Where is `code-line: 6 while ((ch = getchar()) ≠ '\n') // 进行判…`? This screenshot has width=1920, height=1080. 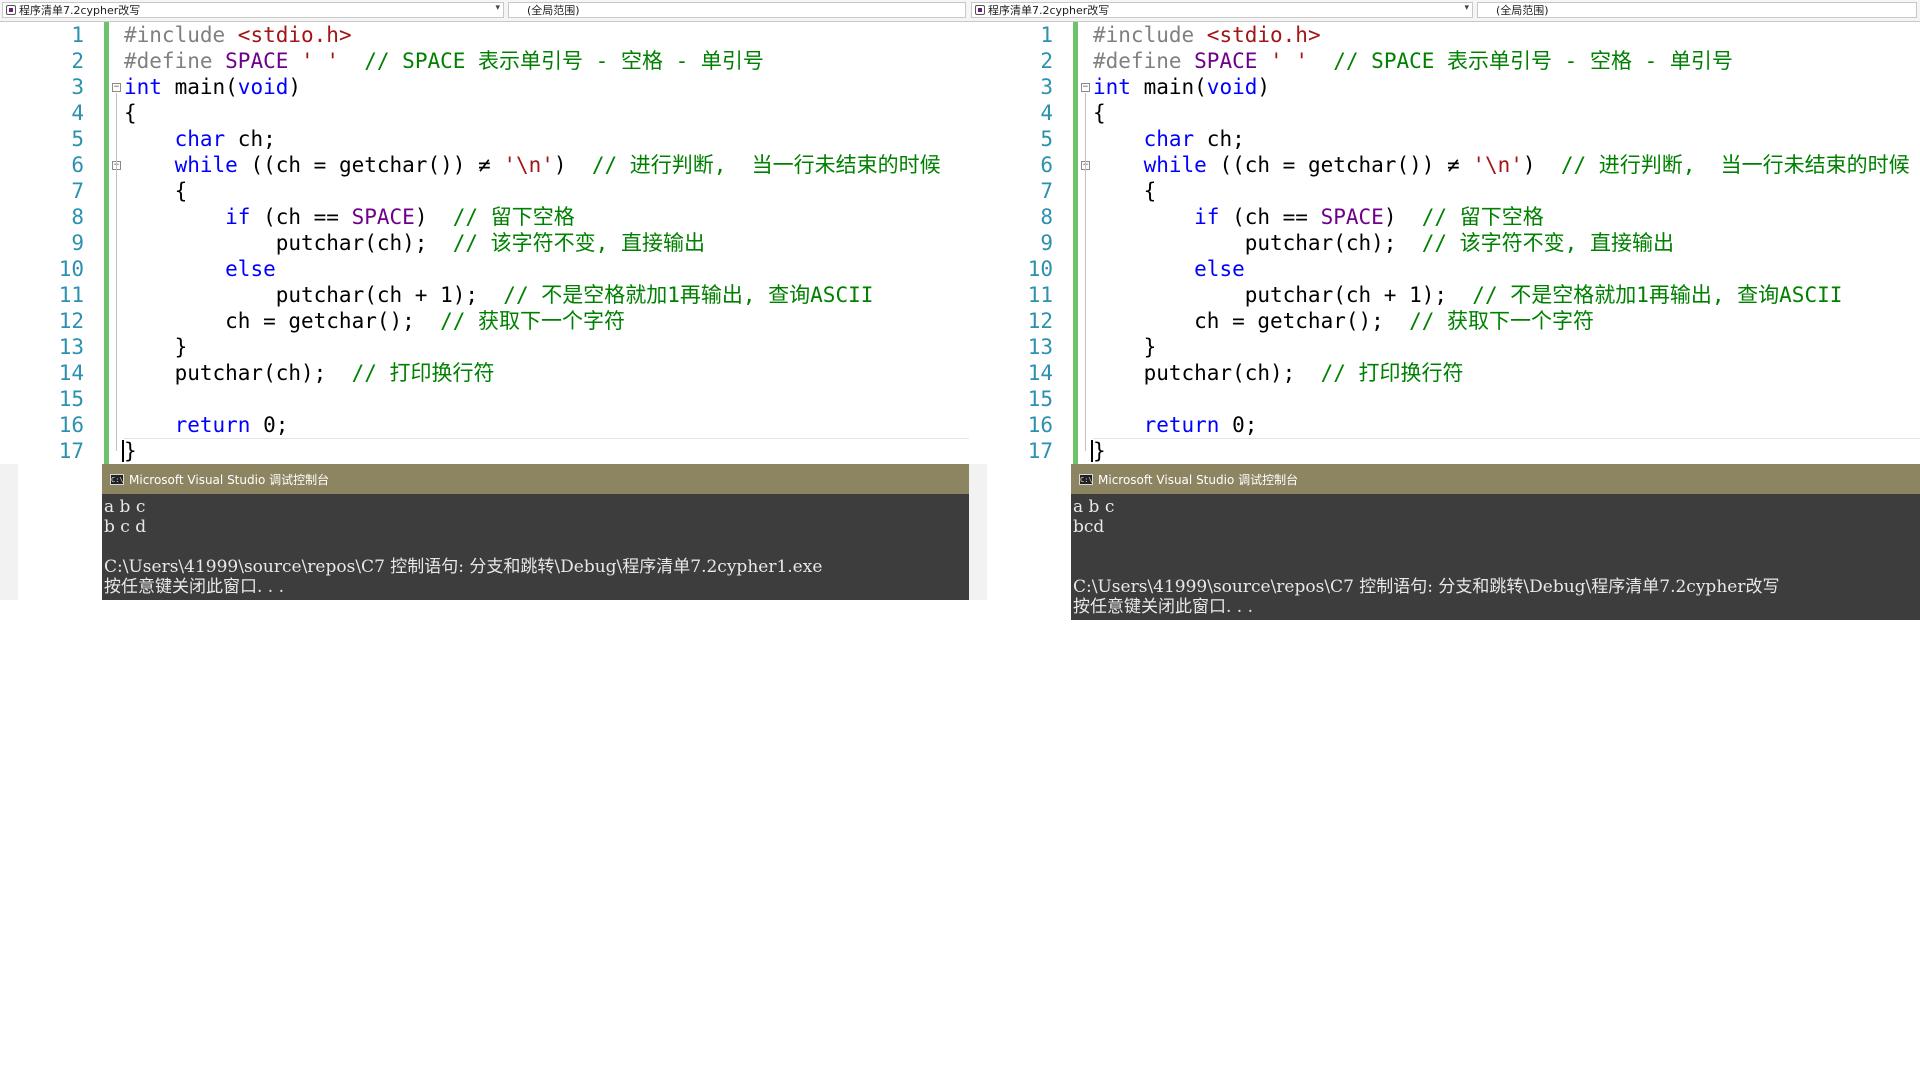 code-line: 6 while ((ch = getchar()) ≠ '\n') // 进行判… is located at coordinates (1444, 165).